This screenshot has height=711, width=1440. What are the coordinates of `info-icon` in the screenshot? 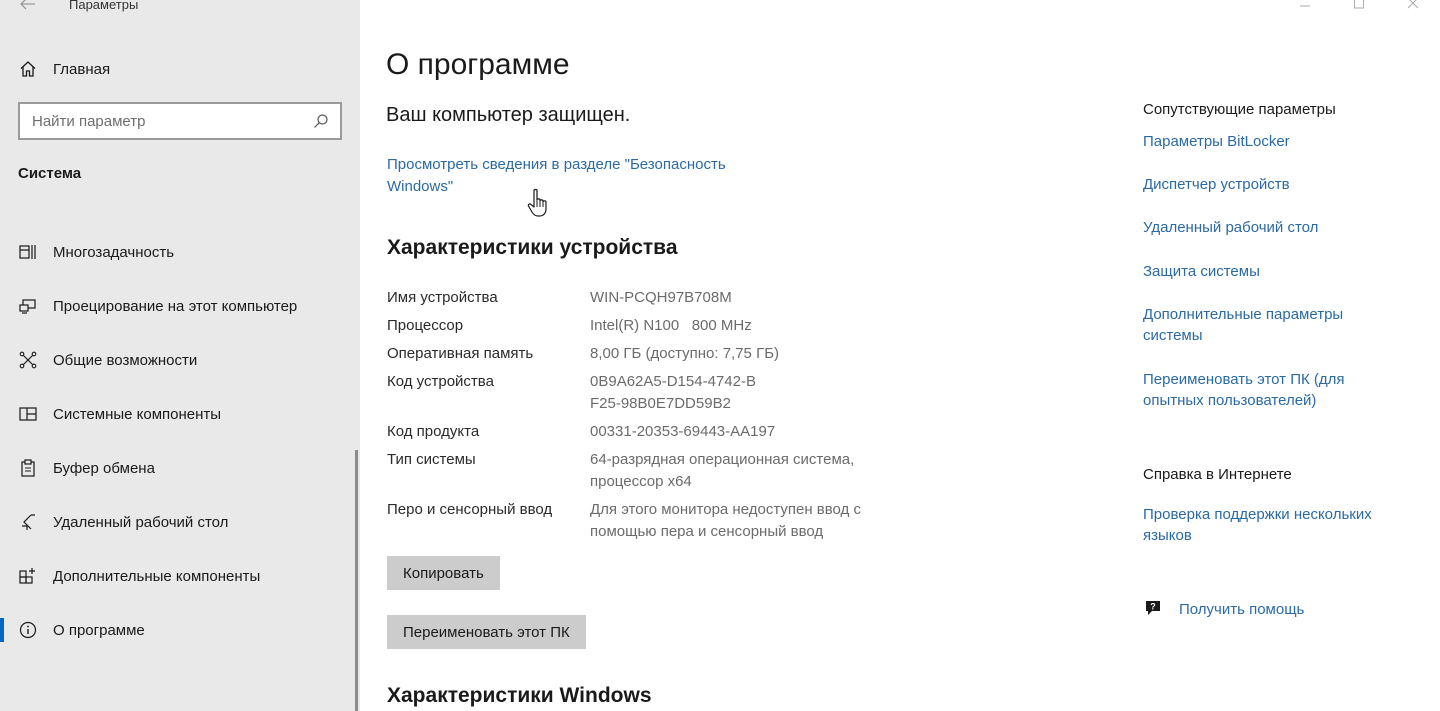 It's located at (28, 630).